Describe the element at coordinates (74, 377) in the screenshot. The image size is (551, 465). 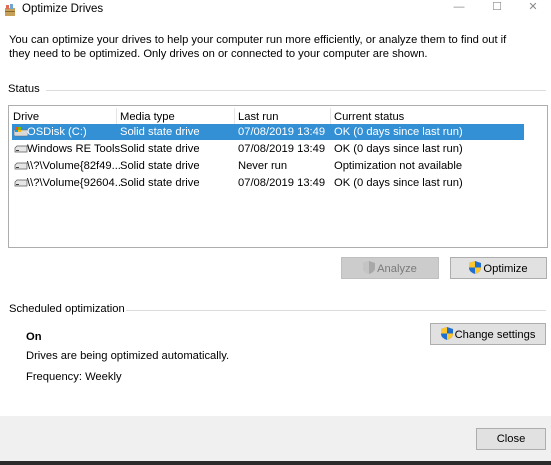
I see `schedule-frequency: Frequency: Weekly` at that location.